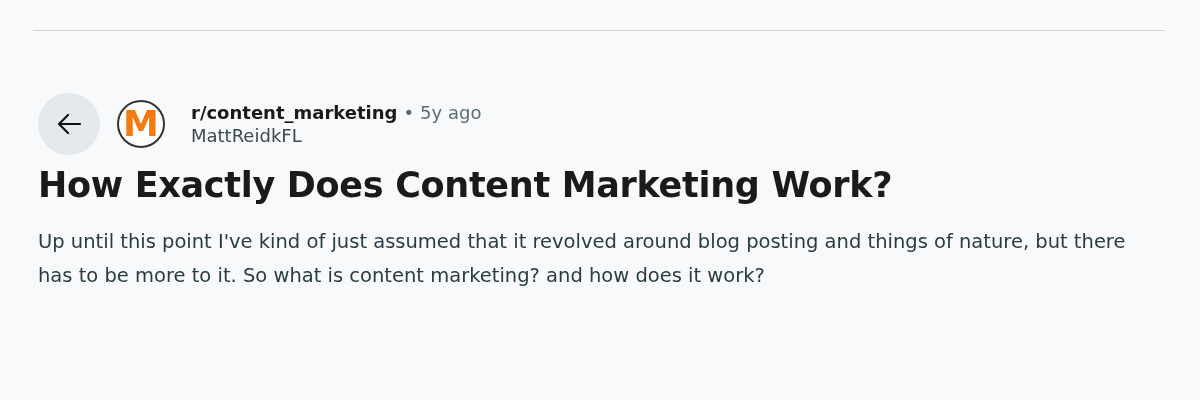 Image resolution: width=1200 pixels, height=400 pixels. Describe the element at coordinates (582, 259) in the screenshot. I see `post-body: Up until this point I've kind of just assumed that it revolved around blog posting and things of nature, but there has to be more to it. So what is content marketing? and how does it work?` at that location.